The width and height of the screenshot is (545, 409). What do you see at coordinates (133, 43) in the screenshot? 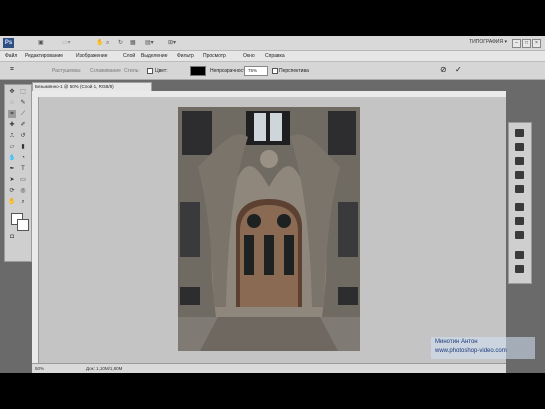
I see `arrange-documents-icon: ▦` at bounding box center [133, 43].